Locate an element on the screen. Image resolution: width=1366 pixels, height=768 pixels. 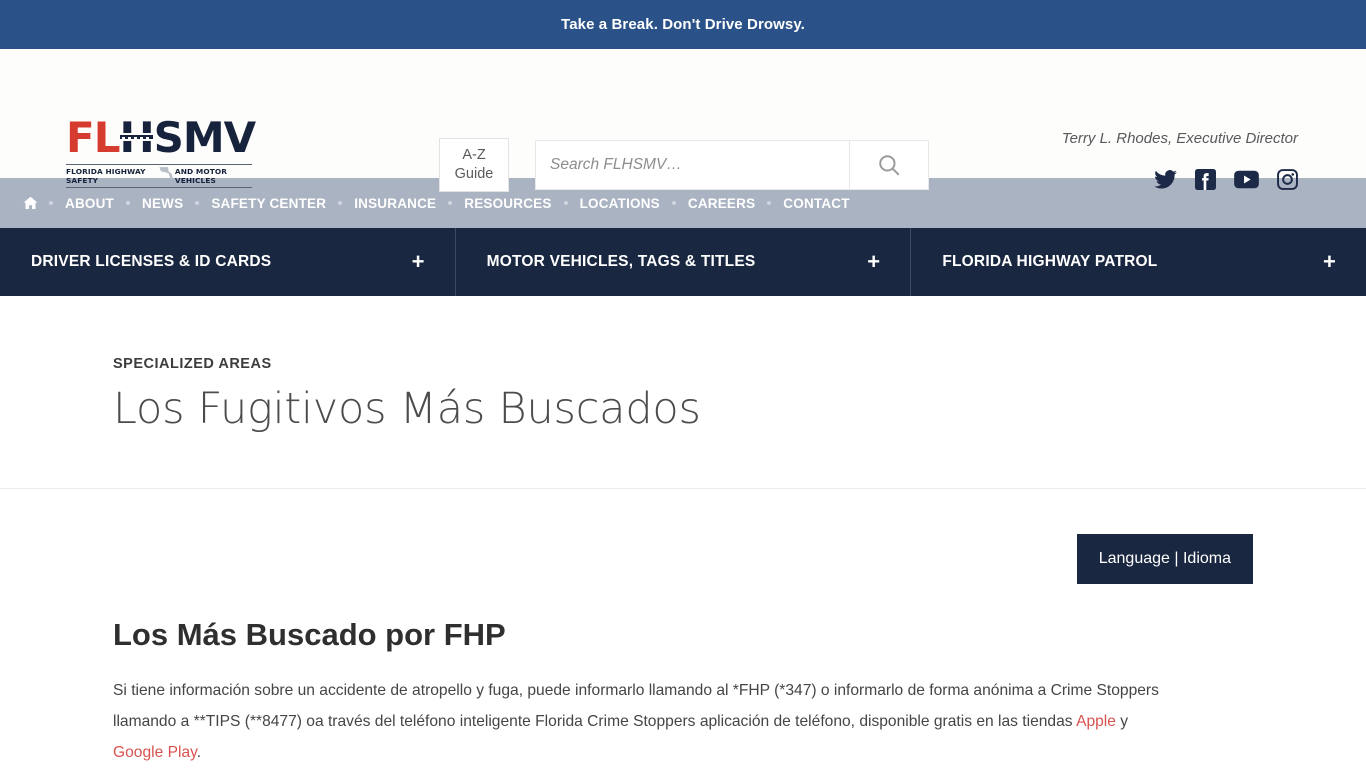
mega-item-label: DRIVER LICENSES & ID CARDS is located at coordinates (151, 261).